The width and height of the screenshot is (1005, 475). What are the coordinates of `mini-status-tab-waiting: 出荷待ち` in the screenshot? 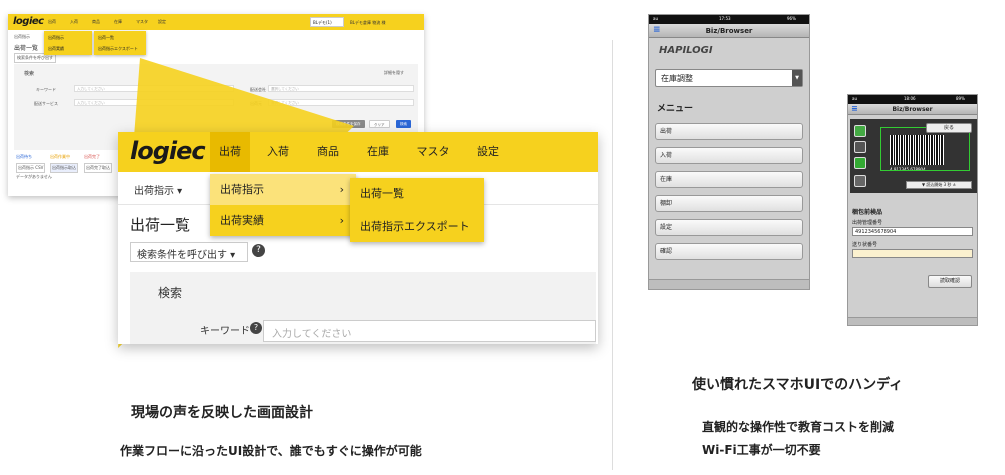 It's located at (24, 157).